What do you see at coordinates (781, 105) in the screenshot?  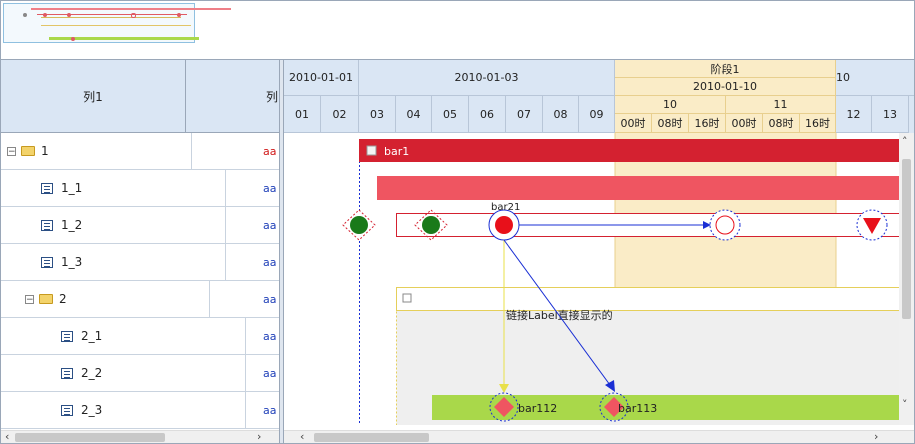 I see `stage-day-cell: 11` at bounding box center [781, 105].